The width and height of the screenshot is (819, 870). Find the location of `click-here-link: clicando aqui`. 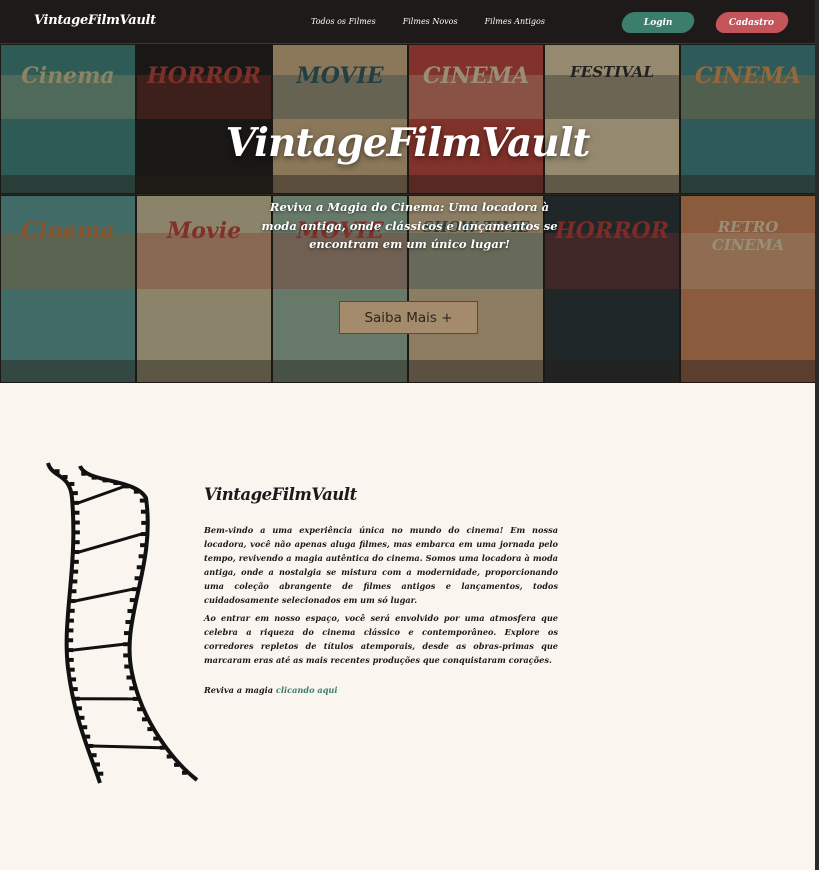

click-here-link: clicando aqui is located at coordinates (307, 690).